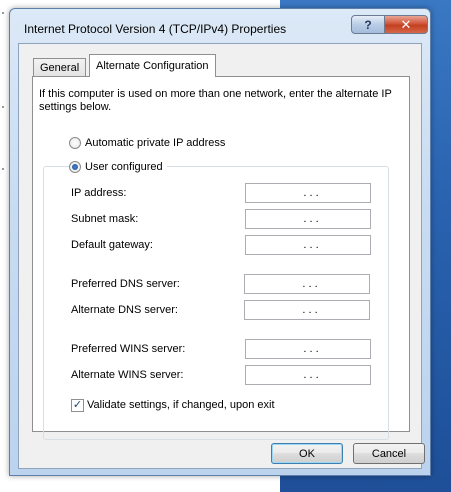 This screenshot has height=492, width=451. I want to click on preferred-dns-input: . . ., so click(307, 284).